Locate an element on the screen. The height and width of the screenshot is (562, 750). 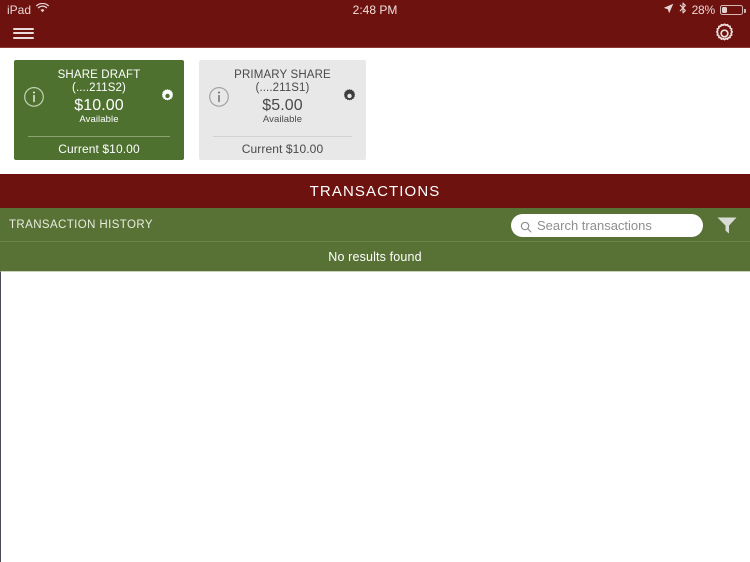
account-available-amount: $10.00 is located at coordinates (99, 105).